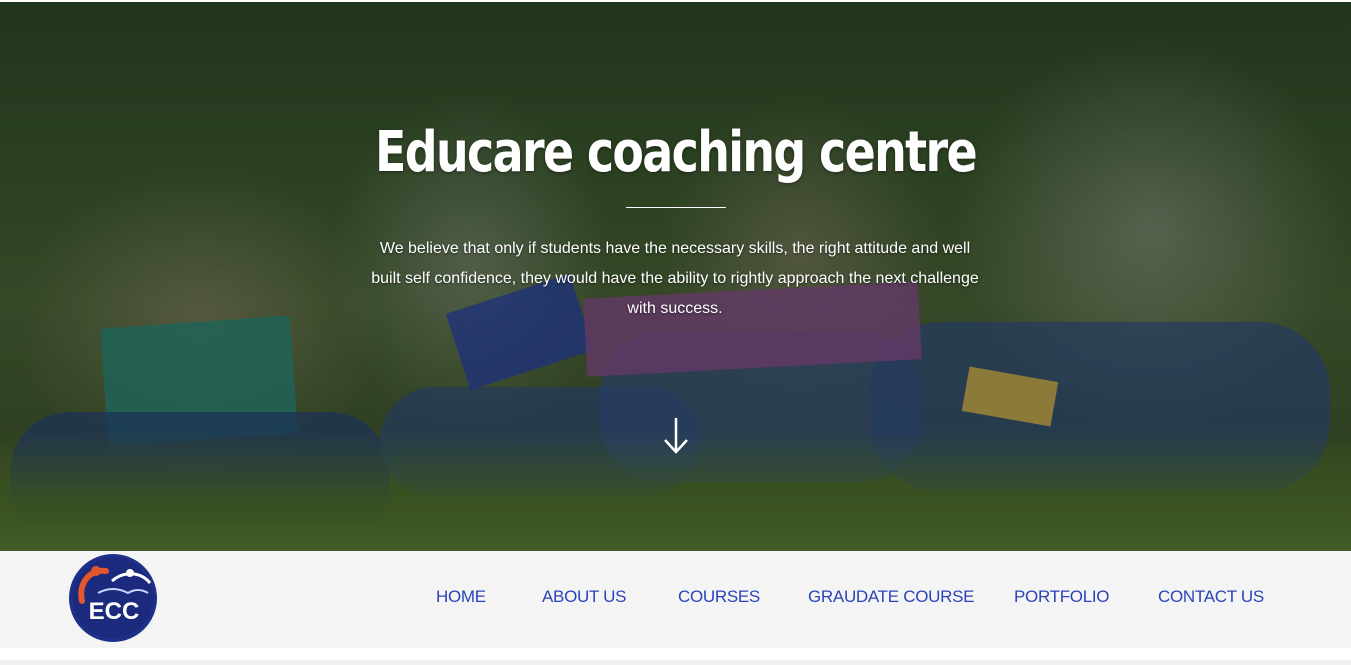 Image resolution: width=1351 pixels, height=665 pixels. What do you see at coordinates (114, 611) in the screenshot?
I see `logo-text: ECC` at bounding box center [114, 611].